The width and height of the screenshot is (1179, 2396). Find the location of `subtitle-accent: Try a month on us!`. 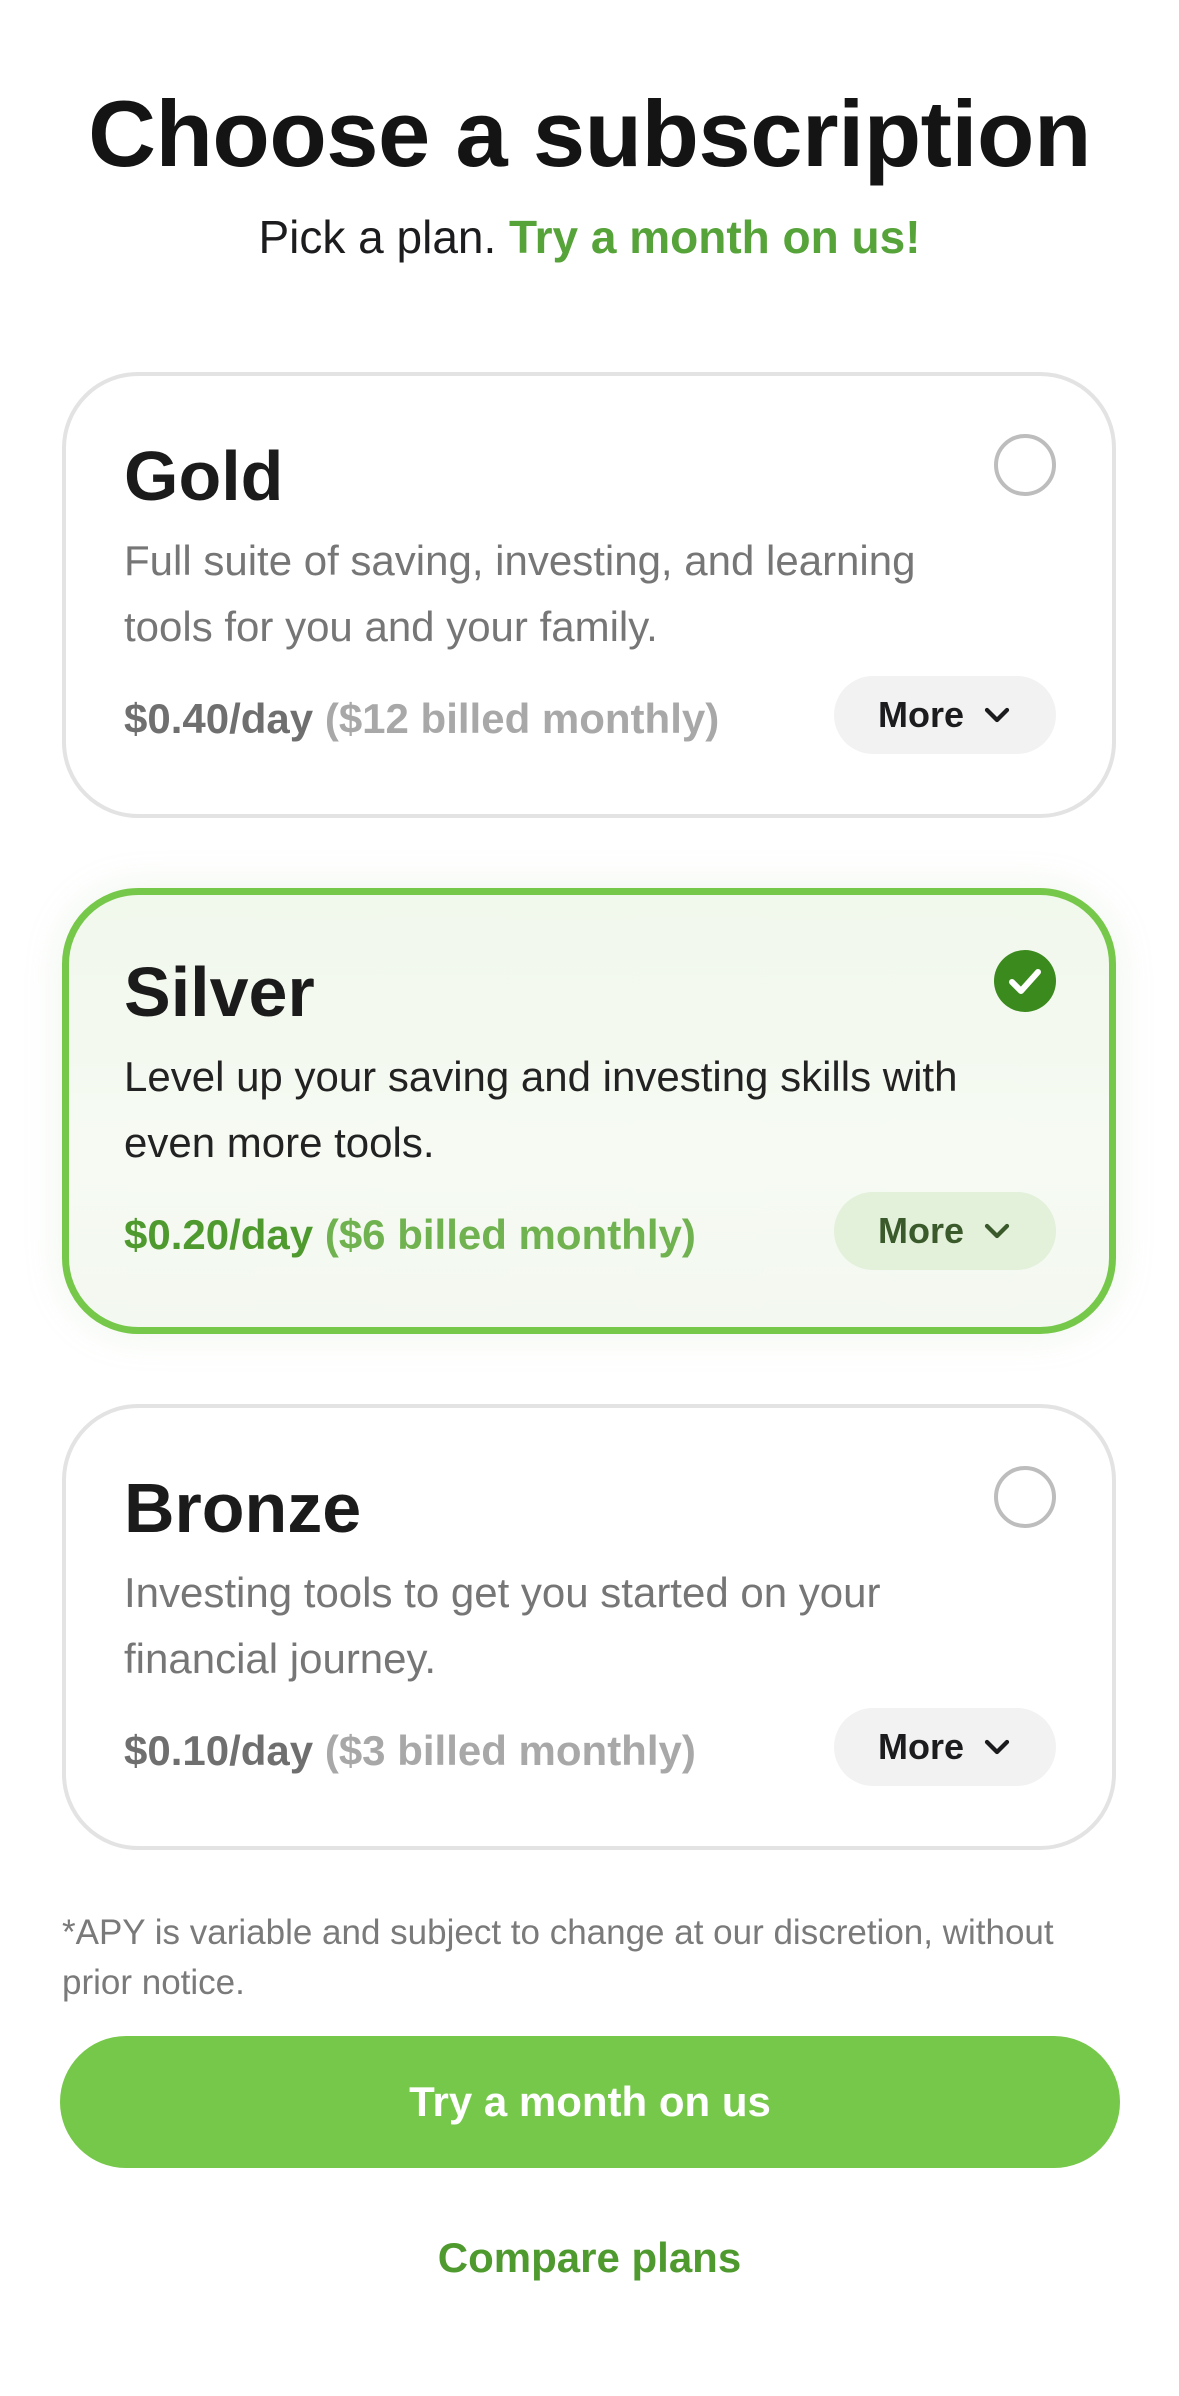

subtitle-accent: Try a month on us! is located at coordinates (715, 237).